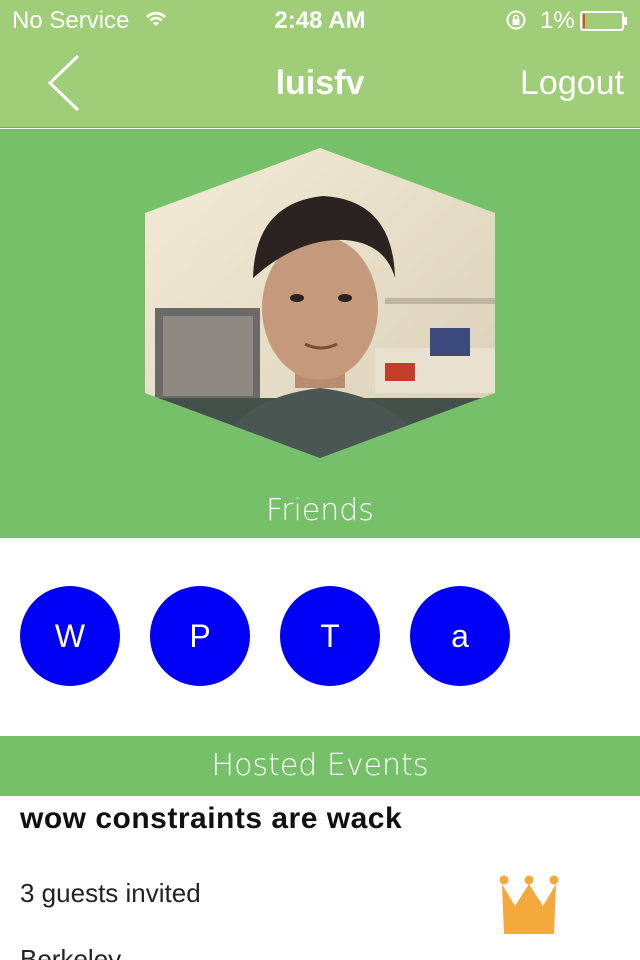 This screenshot has height=960, width=640. What do you see at coordinates (320, 510) in the screenshot?
I see `friends-heading: Friends` at bounding box center [320, 510].